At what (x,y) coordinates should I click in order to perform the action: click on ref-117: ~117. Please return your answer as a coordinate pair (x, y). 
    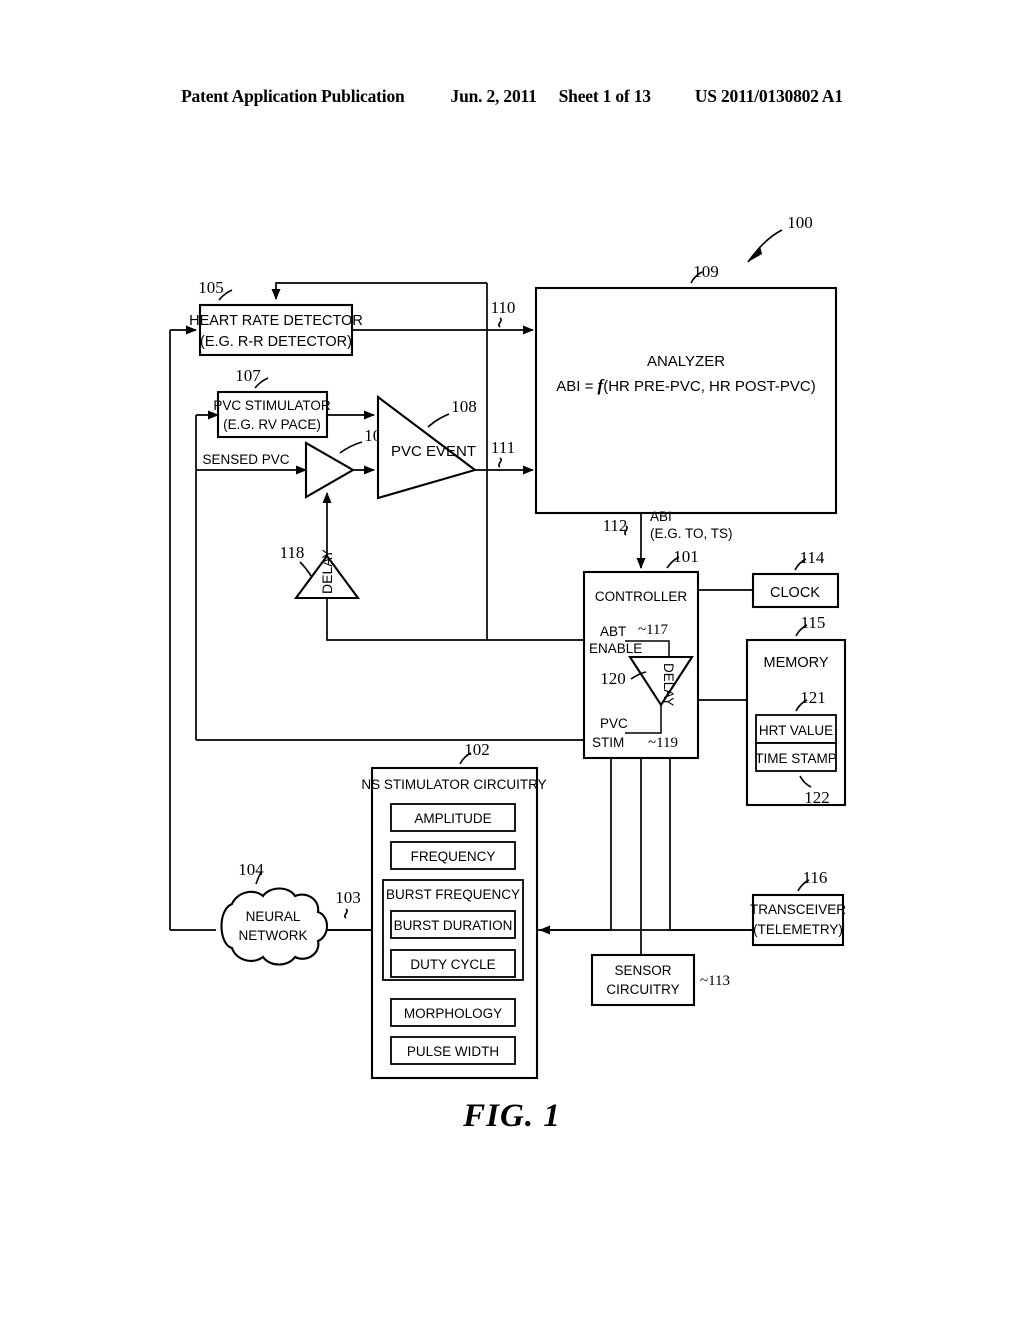
    Looking at the image, I should click on (653, 630).